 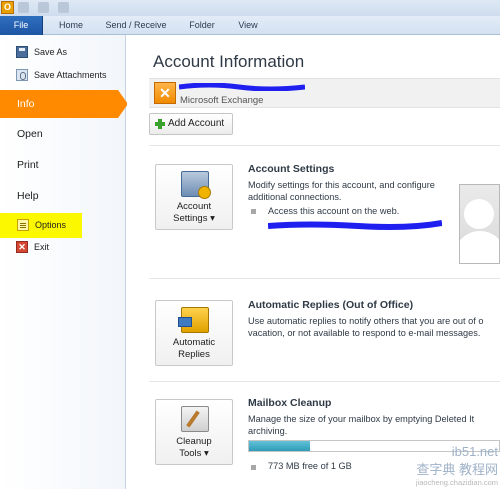 I want to click on watermark: ib51.net 查字典 教程网 jiaocheng.chazidian.com, so click(x=457, y=465).